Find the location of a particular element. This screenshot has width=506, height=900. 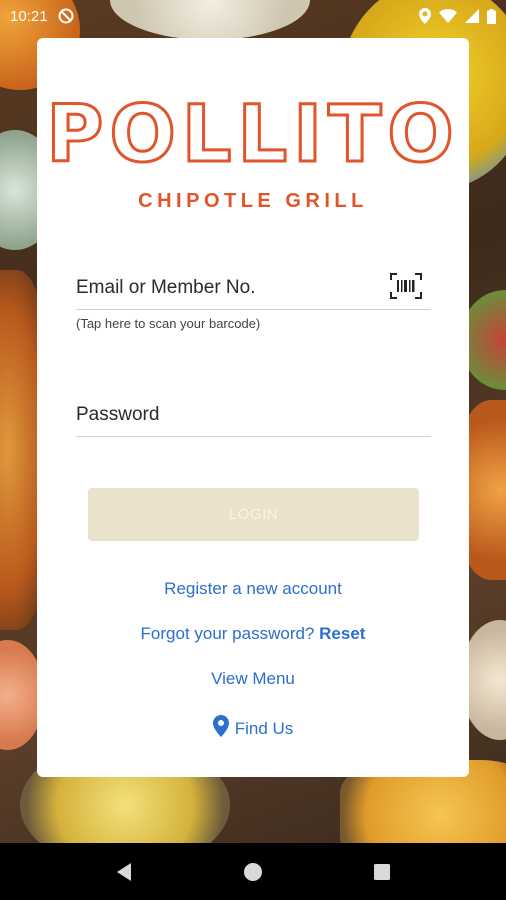

logo-tagline: CHIPOTLE GRILL is located at coordinates (253, 201).